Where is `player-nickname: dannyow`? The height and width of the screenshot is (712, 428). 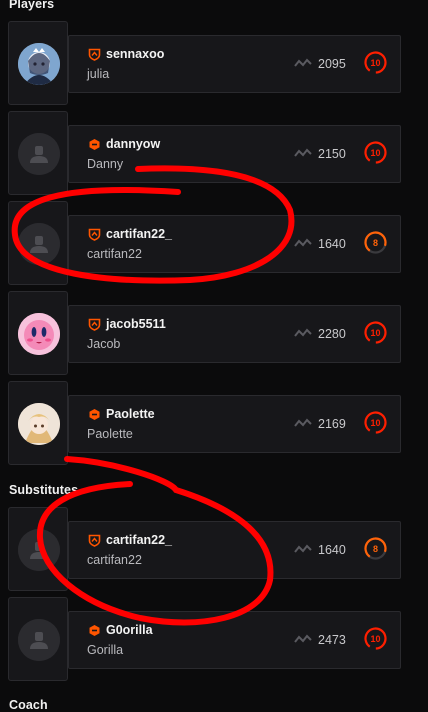 player-nickname: dannyow is located at coordinates (133, 144).